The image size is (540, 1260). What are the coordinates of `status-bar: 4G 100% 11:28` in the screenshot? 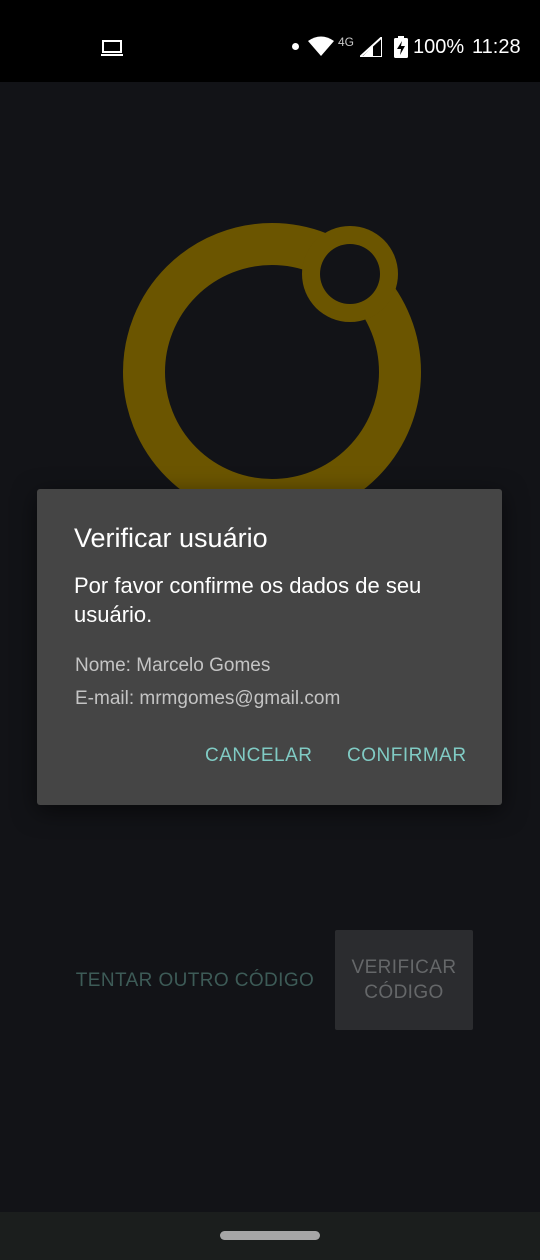 It's located at (270, 41).